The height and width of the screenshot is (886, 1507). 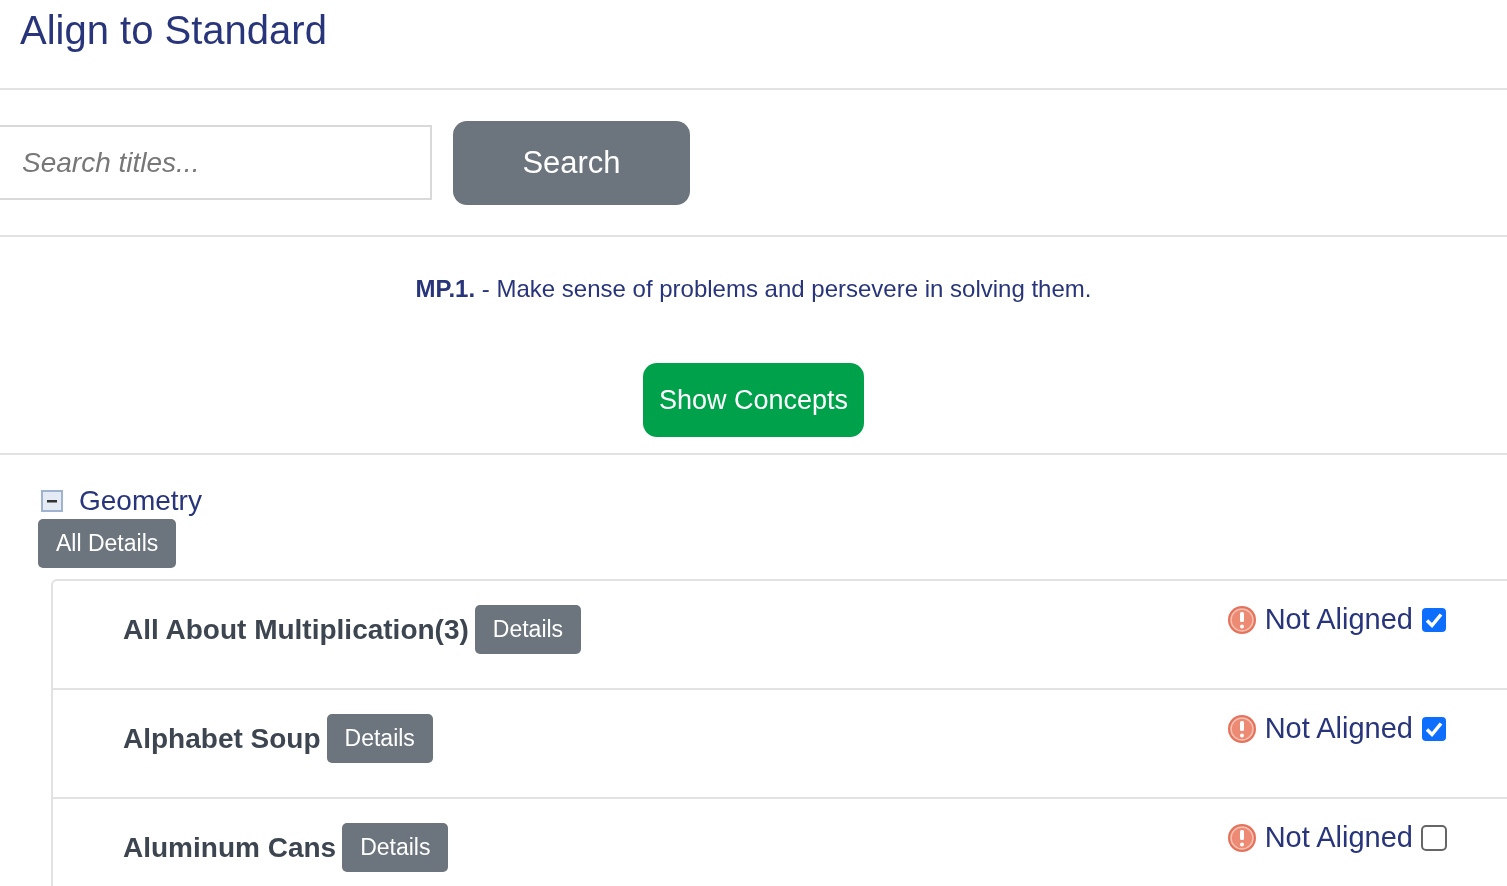 I want to click on page-title: Align to Standard, so click(x=173, y=30).